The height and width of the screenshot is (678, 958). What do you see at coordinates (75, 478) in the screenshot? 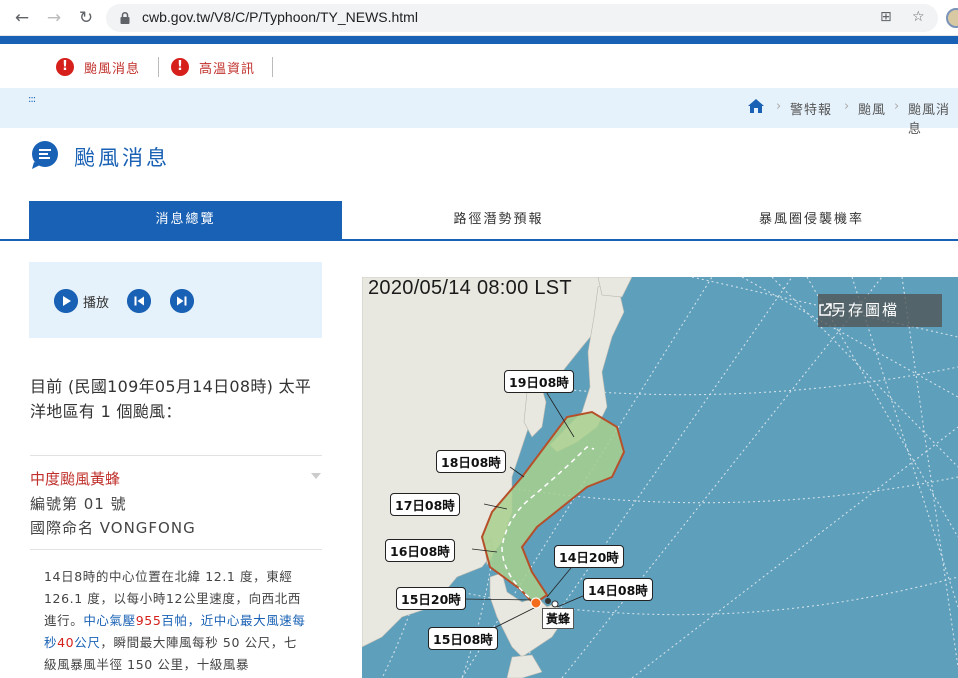
I see `typhoon-name: 中度颱風黃蜂` at bounding box center [75, 478].